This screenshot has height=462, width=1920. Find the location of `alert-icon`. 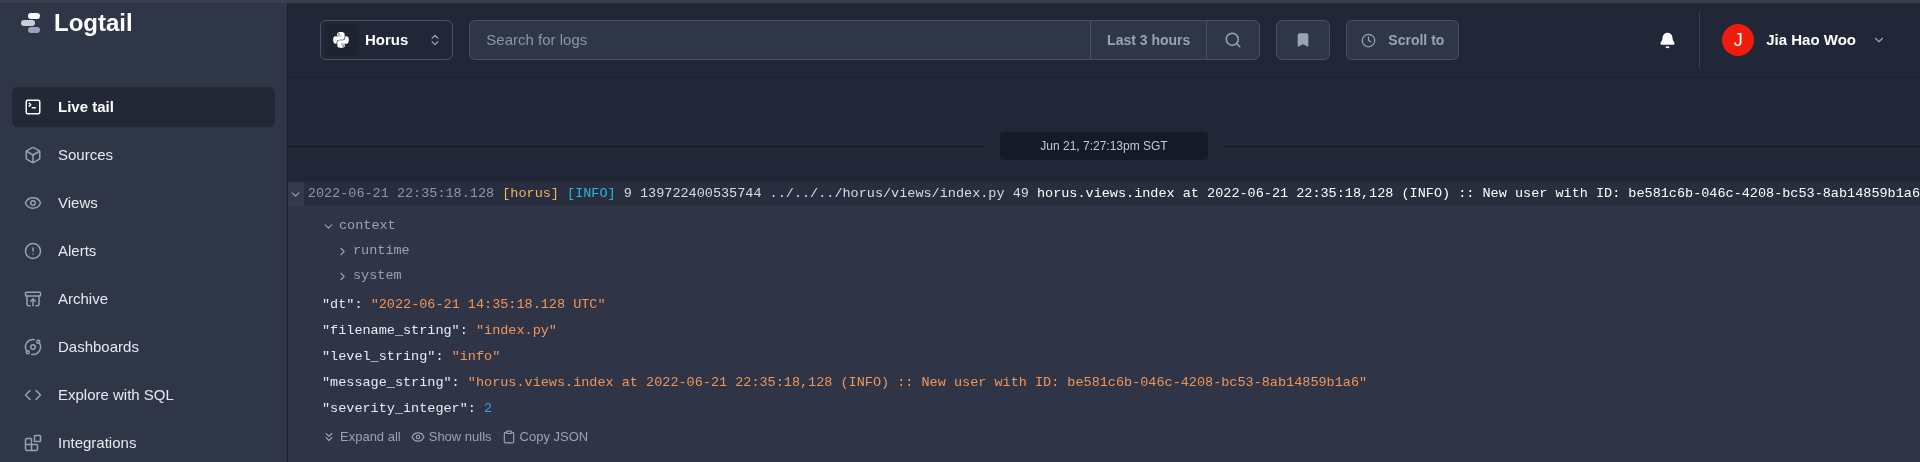

alert-icon is located at coordinates (33, 251).